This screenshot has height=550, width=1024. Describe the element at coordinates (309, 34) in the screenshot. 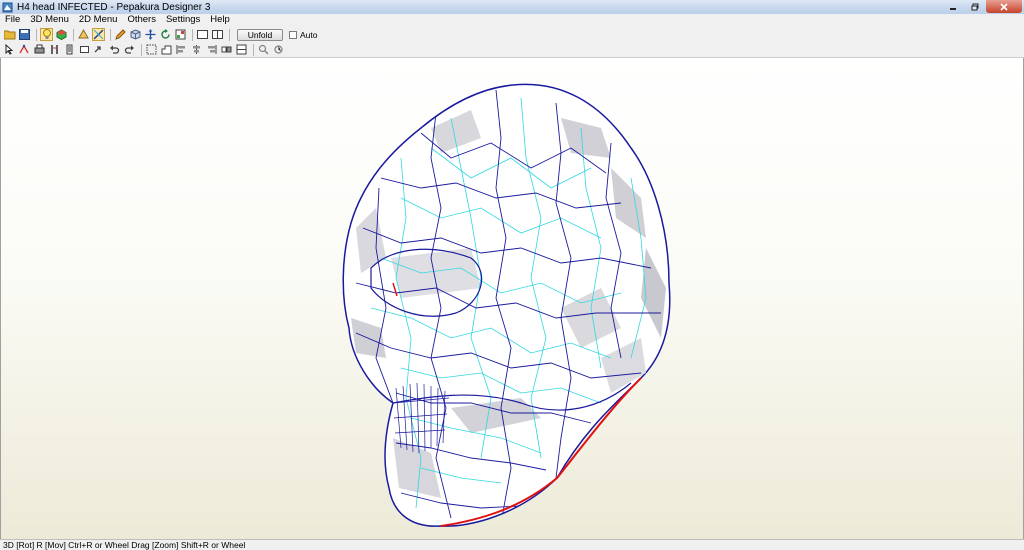

I see `auto-label: Auto` at that location.